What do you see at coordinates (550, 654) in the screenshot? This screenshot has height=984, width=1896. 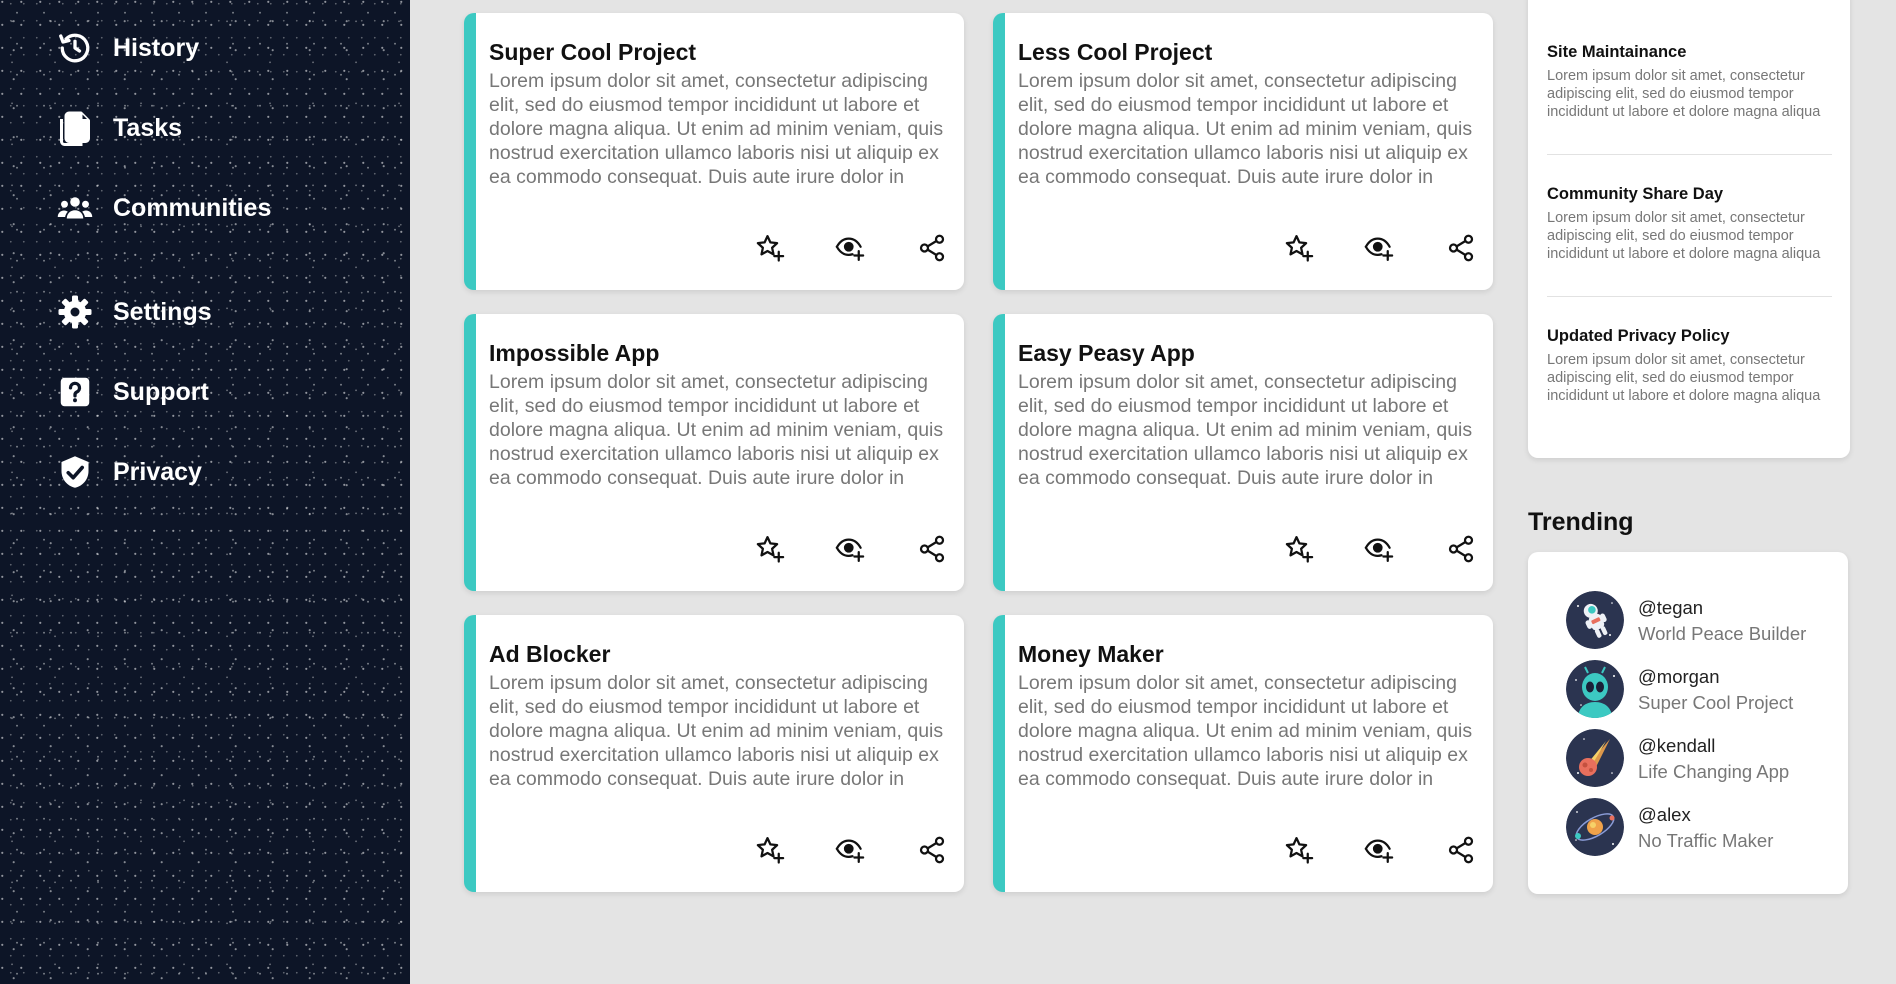 I see `project-title: Ad Blocker` at bounding box center [550, 654].